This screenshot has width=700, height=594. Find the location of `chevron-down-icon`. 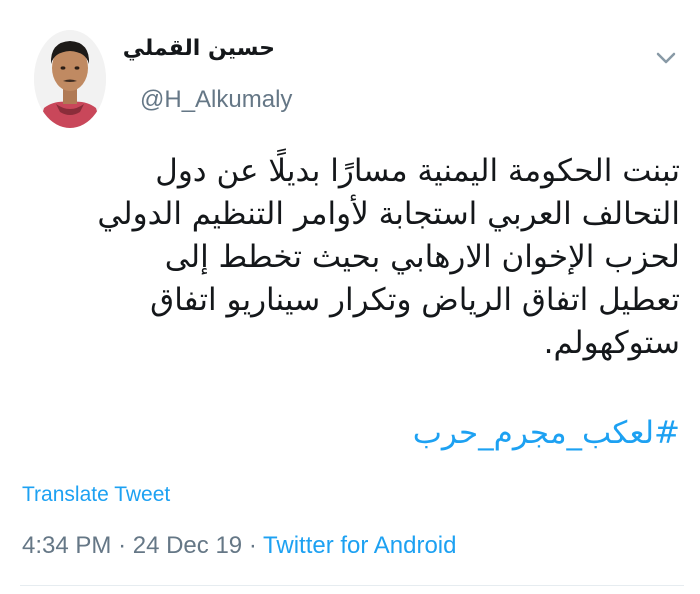

chevron-down-icon is located at coordinates (666, 58).